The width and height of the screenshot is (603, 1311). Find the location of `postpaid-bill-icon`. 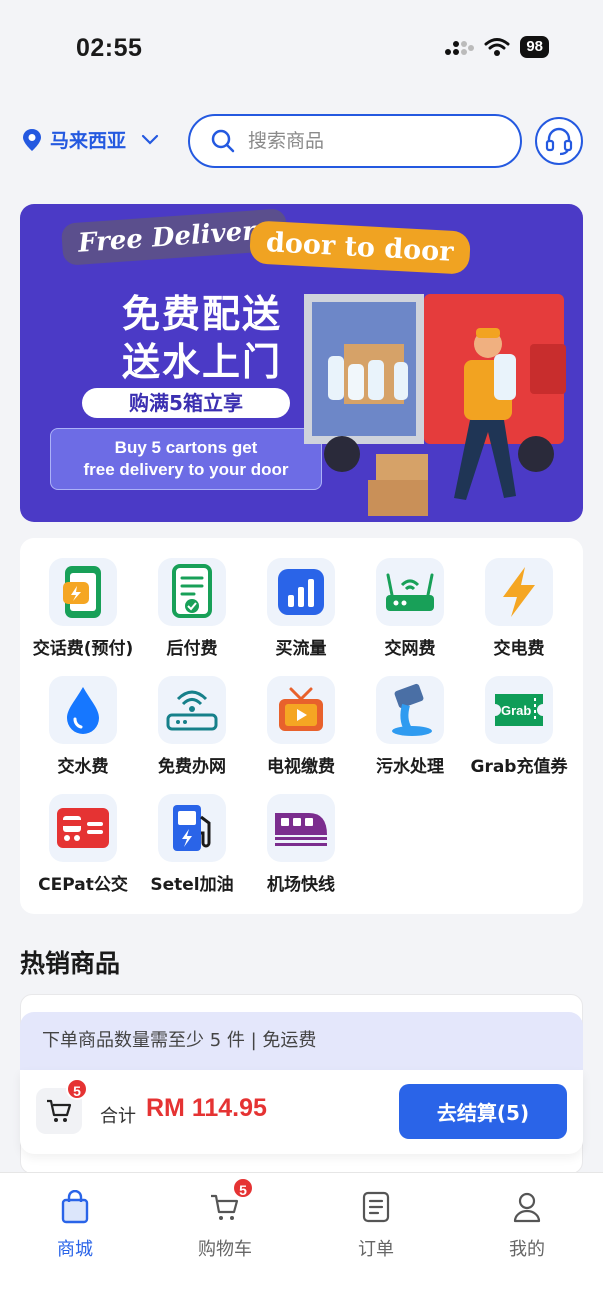

postpaid-bill-icon is located at coordinates (192, 592).